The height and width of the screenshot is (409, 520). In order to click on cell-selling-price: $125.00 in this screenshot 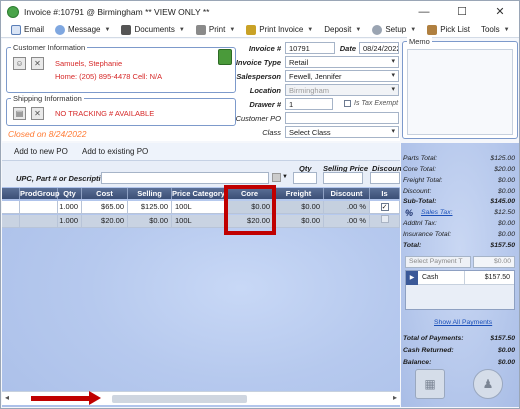, I will do `click(150, 207)`.